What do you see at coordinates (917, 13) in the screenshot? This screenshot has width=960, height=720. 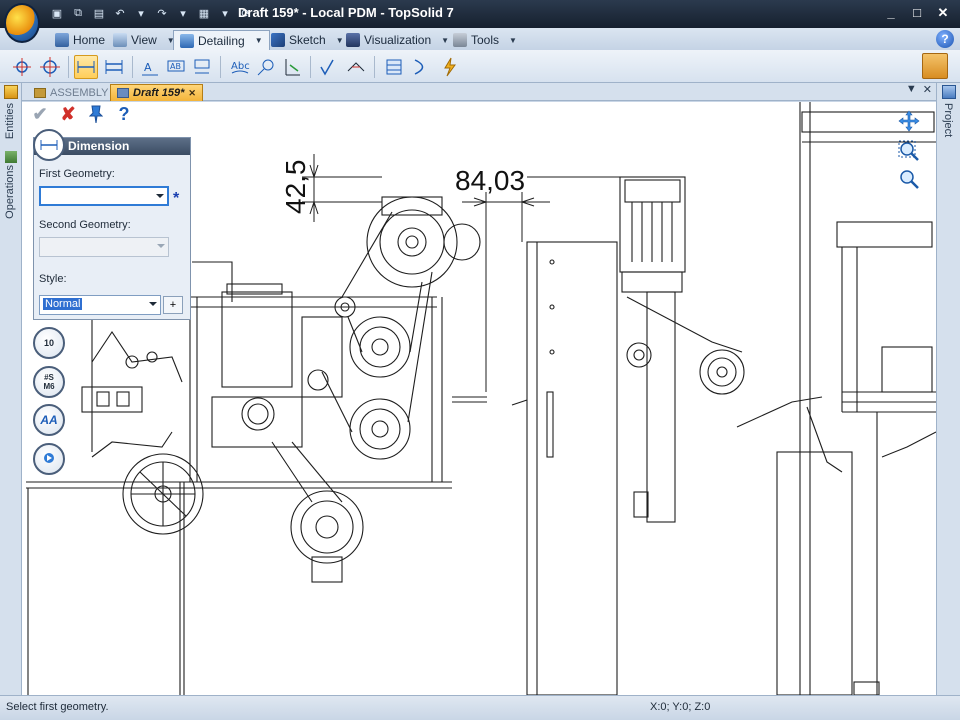 I see `maximize-button: □` at bounding box center [917, 13].